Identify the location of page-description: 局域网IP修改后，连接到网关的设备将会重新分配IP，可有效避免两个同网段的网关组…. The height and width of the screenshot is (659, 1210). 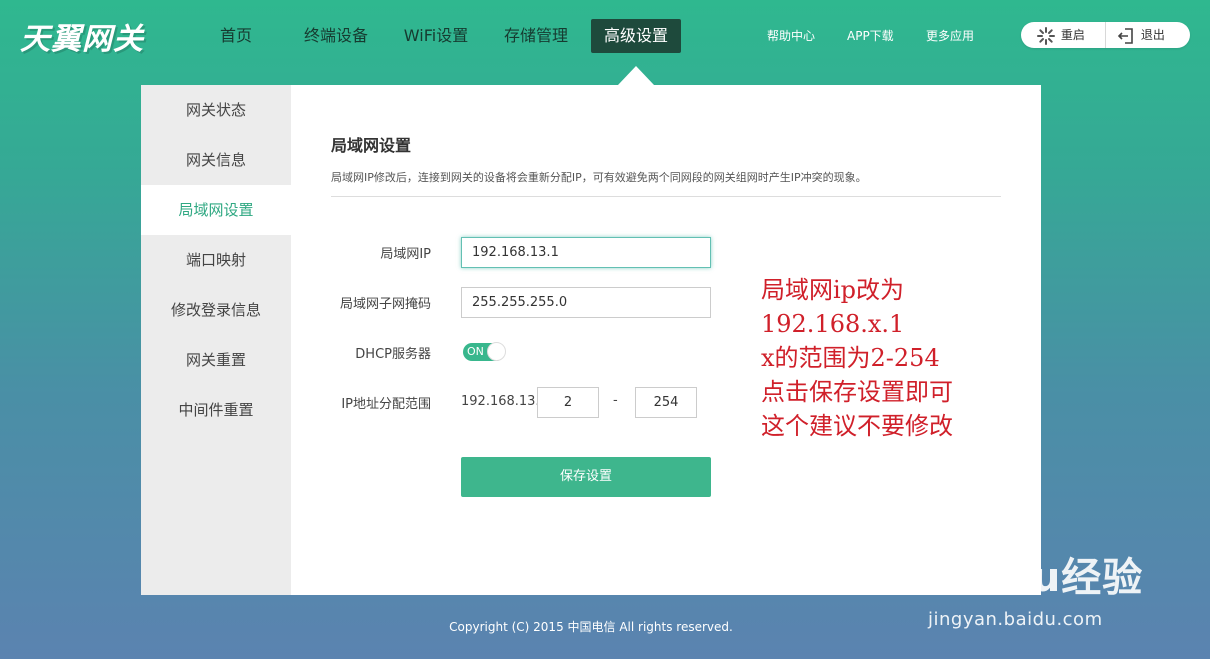
(599, 177).